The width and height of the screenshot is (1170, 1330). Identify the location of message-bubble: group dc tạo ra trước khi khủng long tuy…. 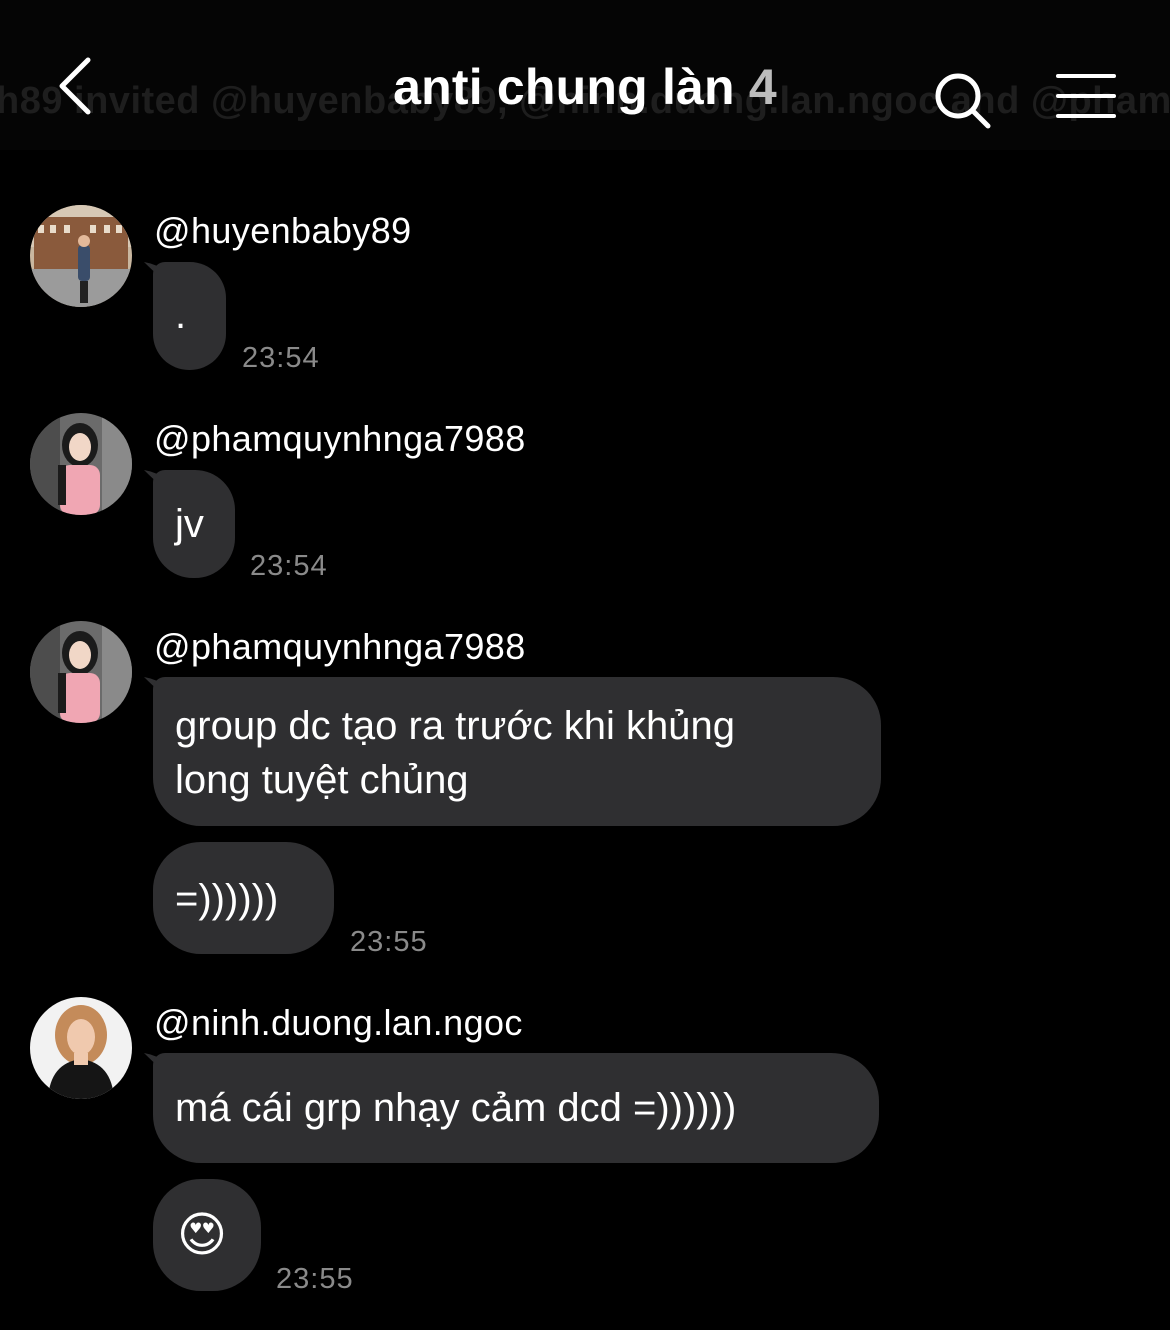
(517, 751).